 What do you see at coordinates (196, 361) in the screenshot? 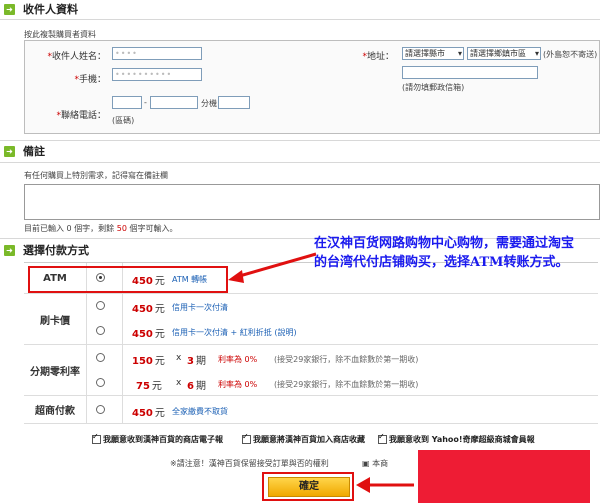
I see `installment-periods: 3期` at bounding box center [196, 361].